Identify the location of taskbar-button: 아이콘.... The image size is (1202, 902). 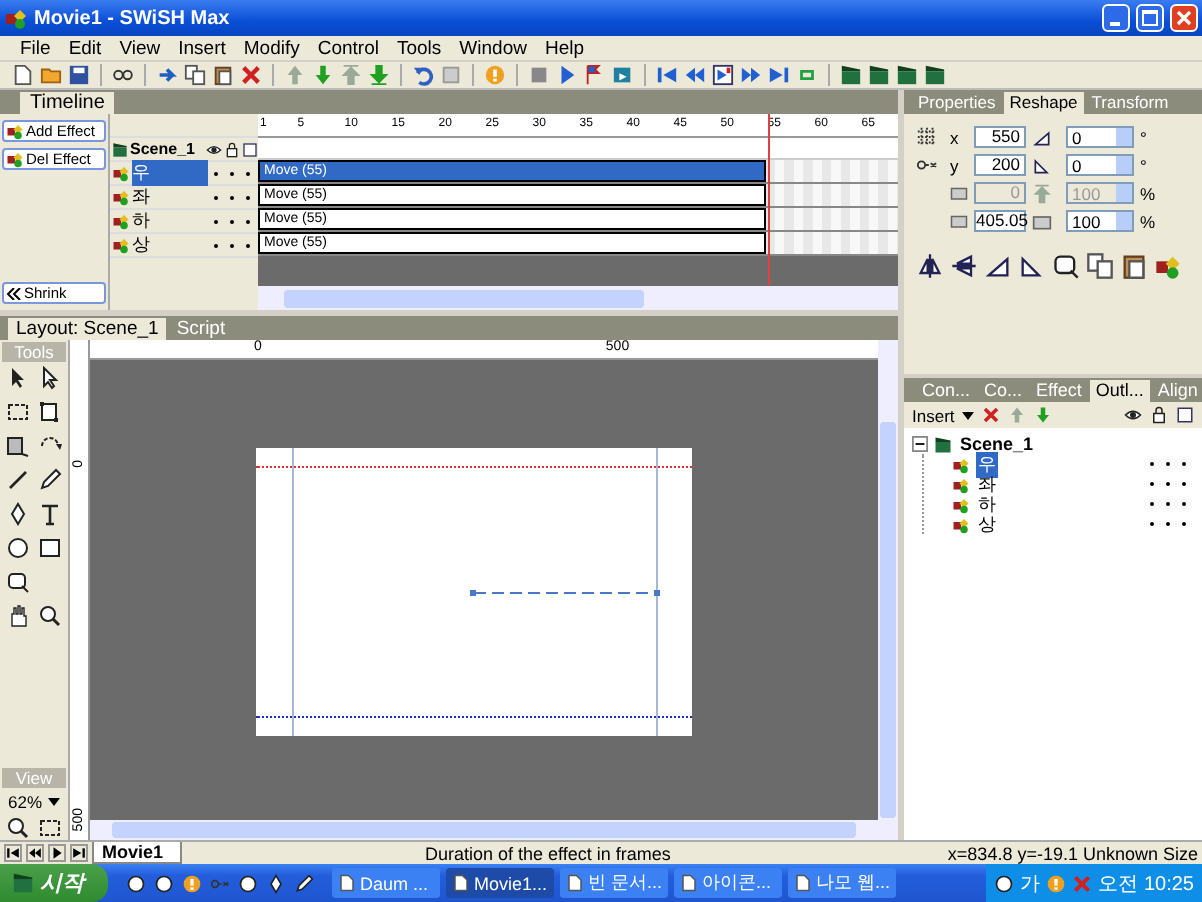
(728, 883).